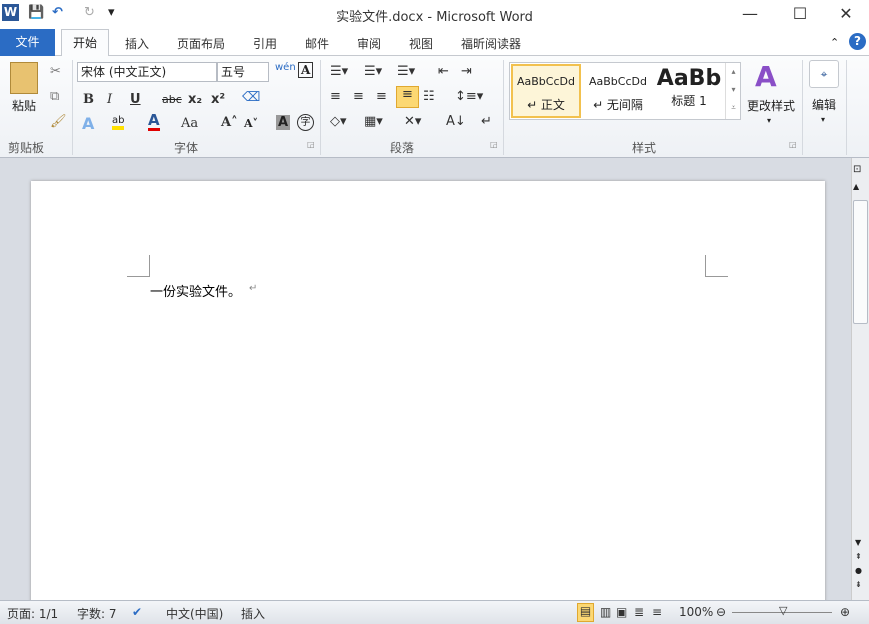  I want to click on increase-indent-icon: ⇥, so click(466, 71).